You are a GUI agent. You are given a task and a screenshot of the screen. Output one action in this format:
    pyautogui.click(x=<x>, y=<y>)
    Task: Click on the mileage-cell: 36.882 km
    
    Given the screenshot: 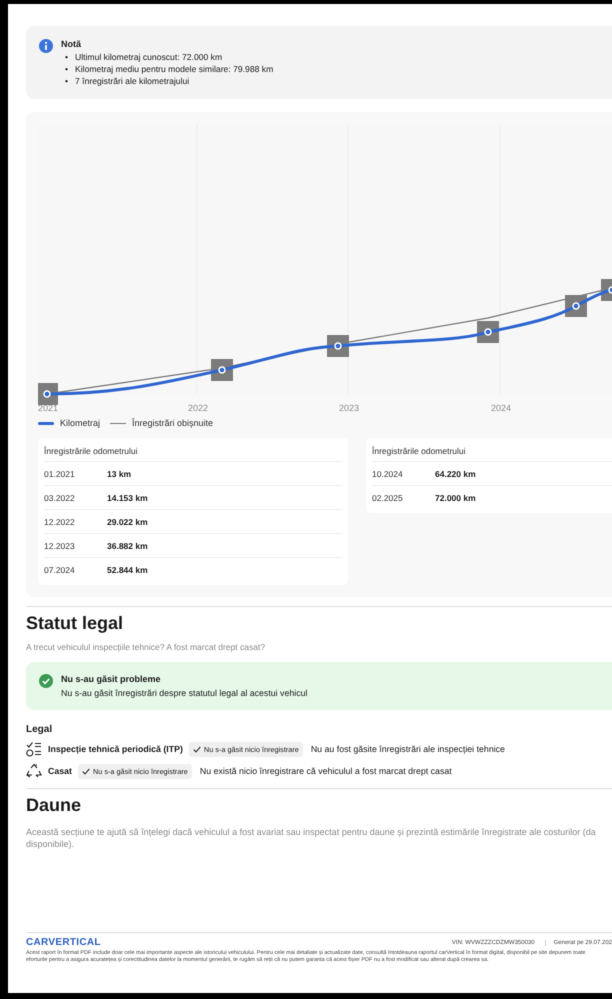 What is the action you would take?
    pyautogui.click(x=127, y=545)
    